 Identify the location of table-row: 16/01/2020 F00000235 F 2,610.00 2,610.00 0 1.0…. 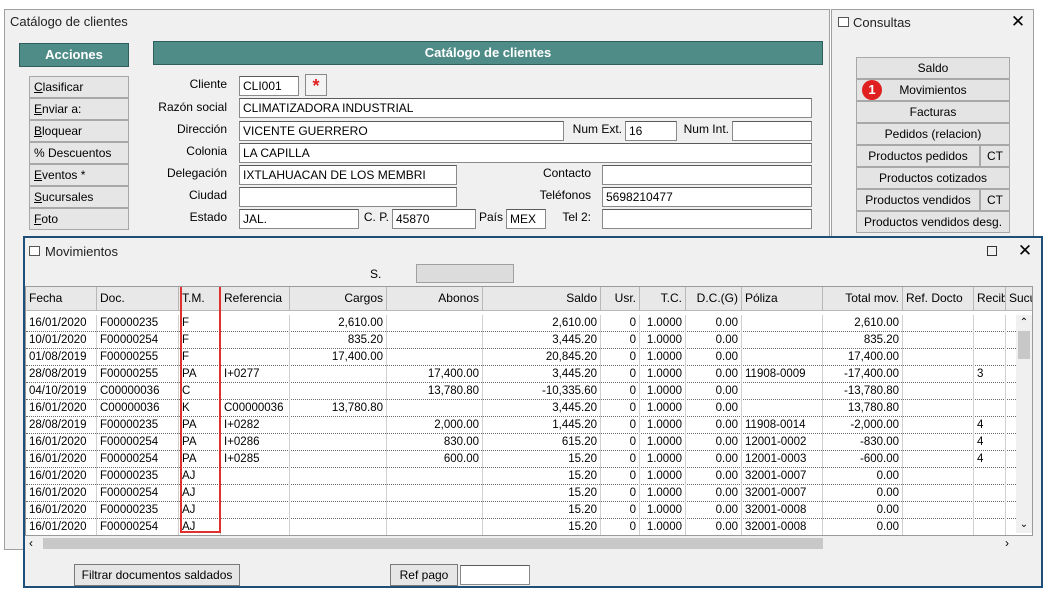
(521, 323).